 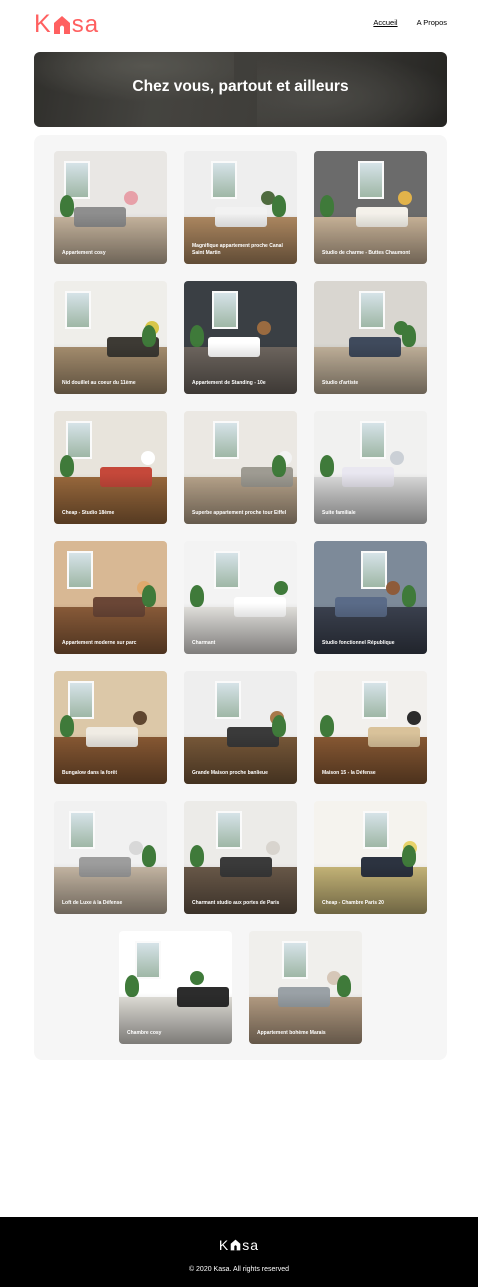 What do you see at coordinates (236, 903) in the screenshot?
I see `listing-title: Charmant studio aux portes de Paris` at bounding box center [236, 903].